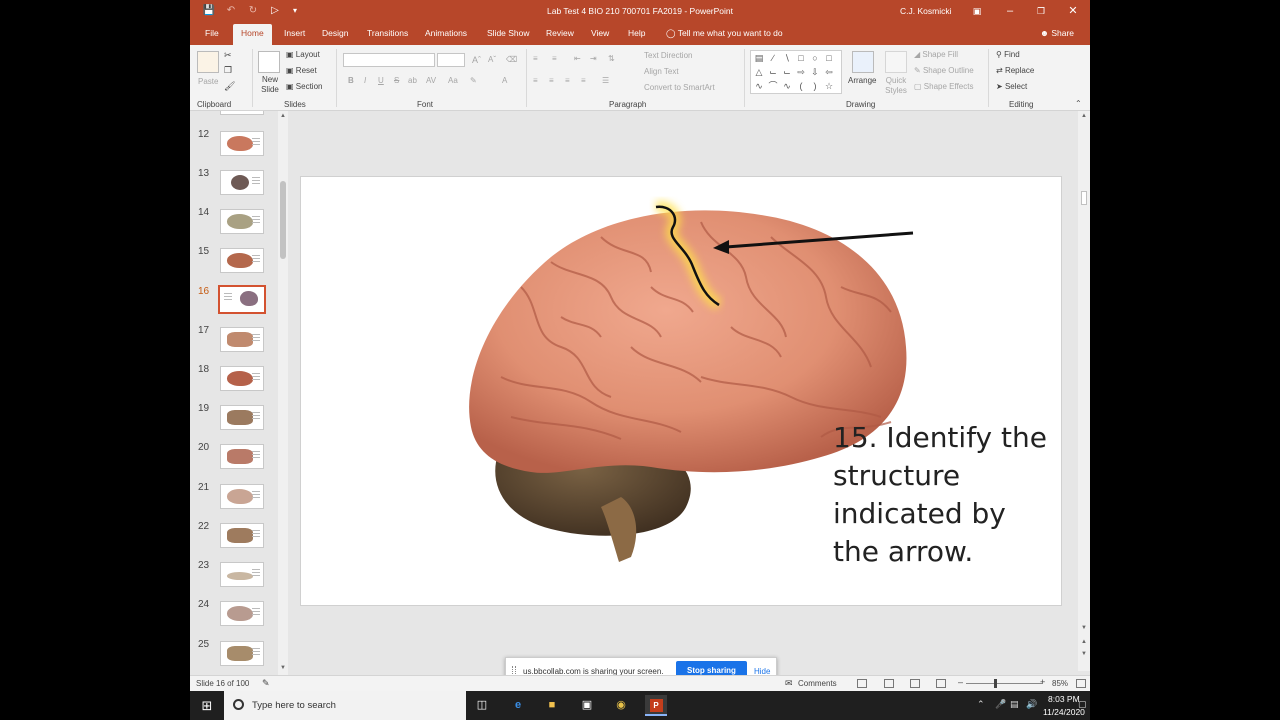 The image size is (1280, 720). What do you see at coordinates (759, 86) in the screenshot?
I see `curve-shape-icon: ∿` at bounding box center [759, 86].